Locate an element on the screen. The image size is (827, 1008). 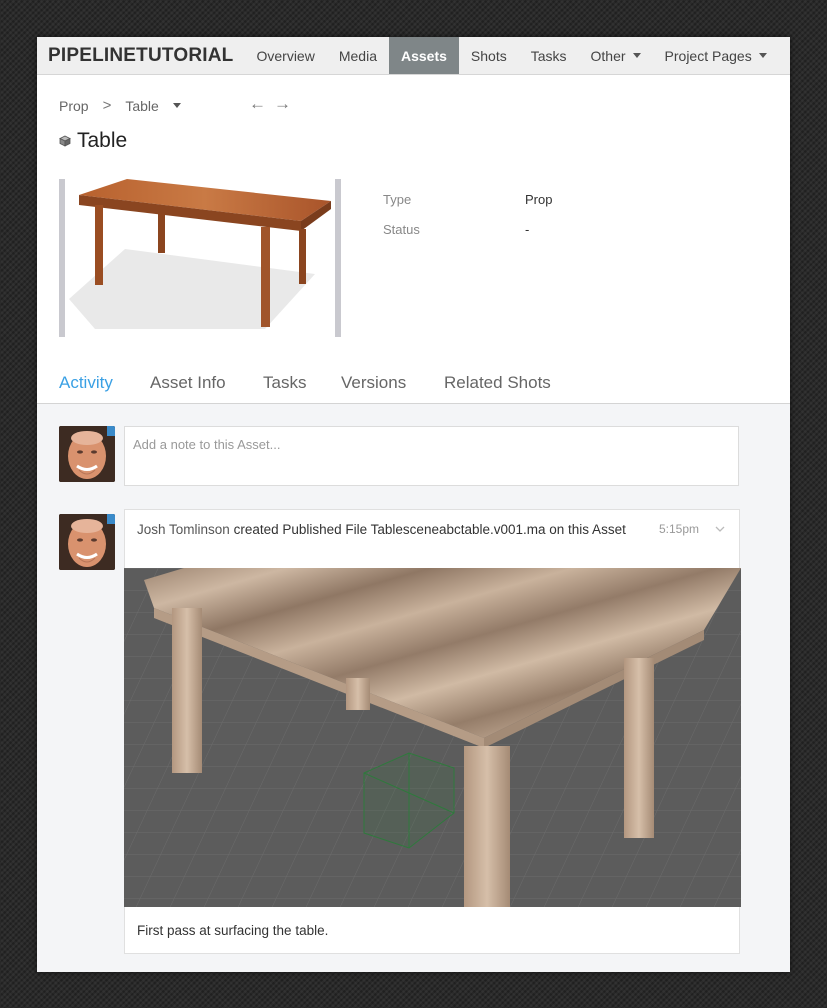
tab-related-shots: Related Shots is located at coordinates (497, 383).